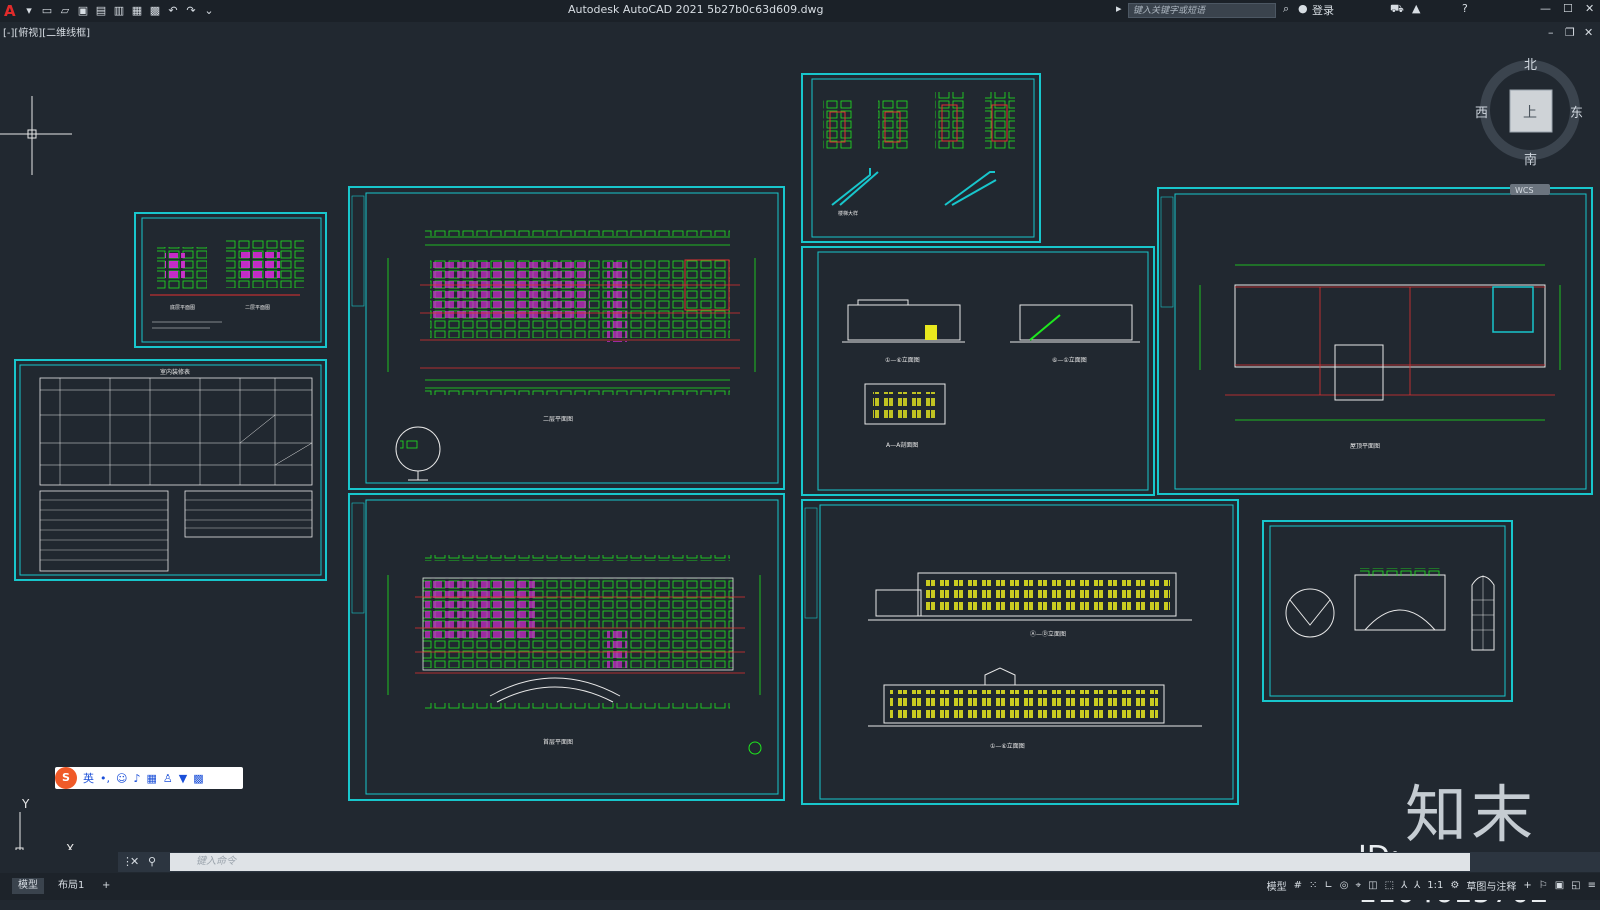 The width and height of the screenshot is (1600, 910). Describe the element at coordinates (1568, 8) in the screenshot. I see `maximize-icon: ☐` at that location.